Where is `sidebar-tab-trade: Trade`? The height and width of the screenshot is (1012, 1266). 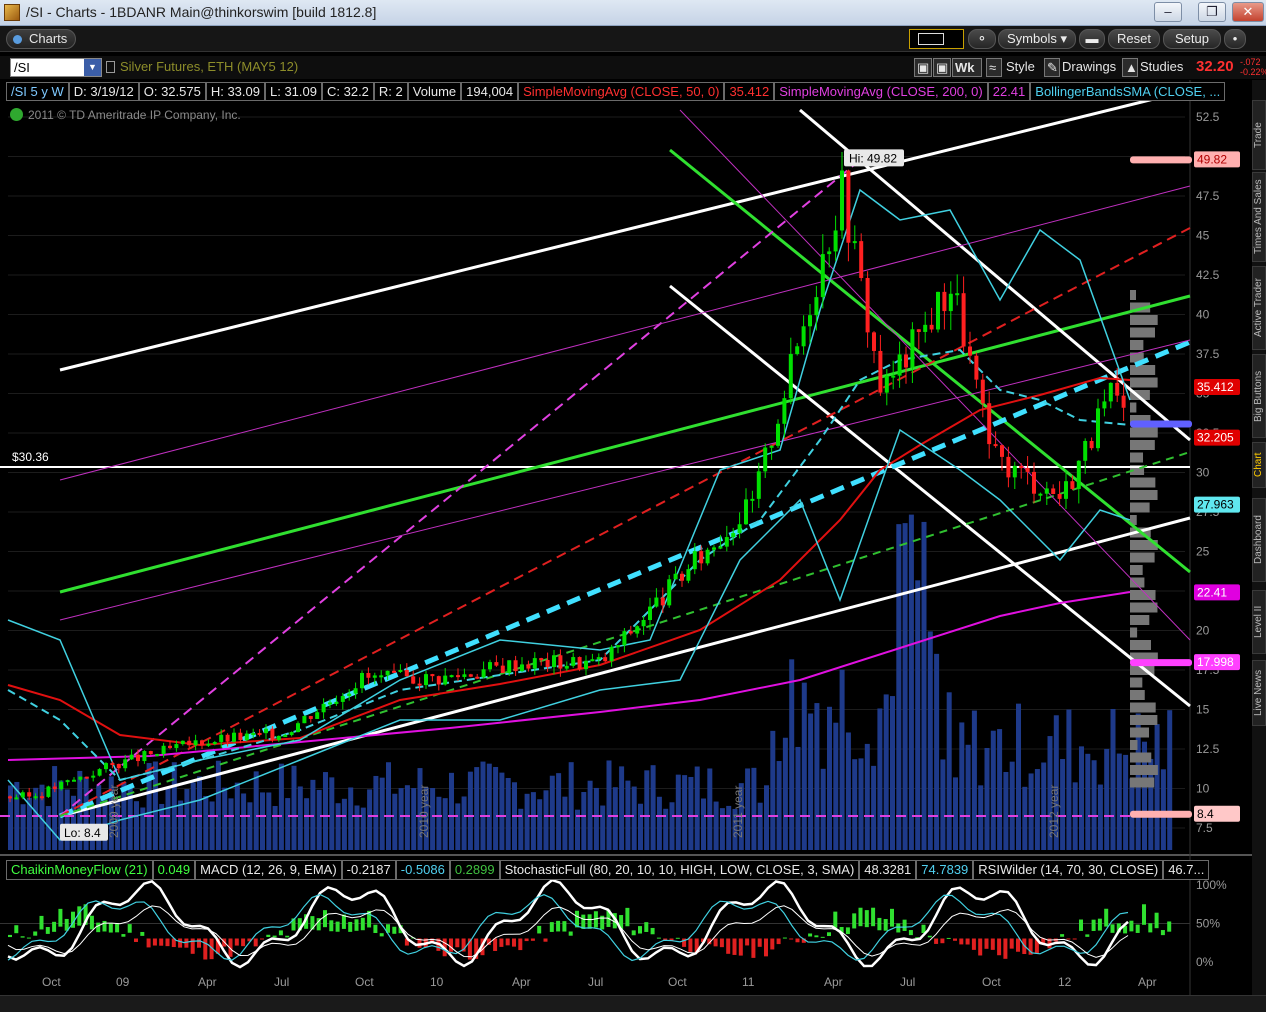 sidebar-tab-trade: Trade is located at coordinates (1259, 135).